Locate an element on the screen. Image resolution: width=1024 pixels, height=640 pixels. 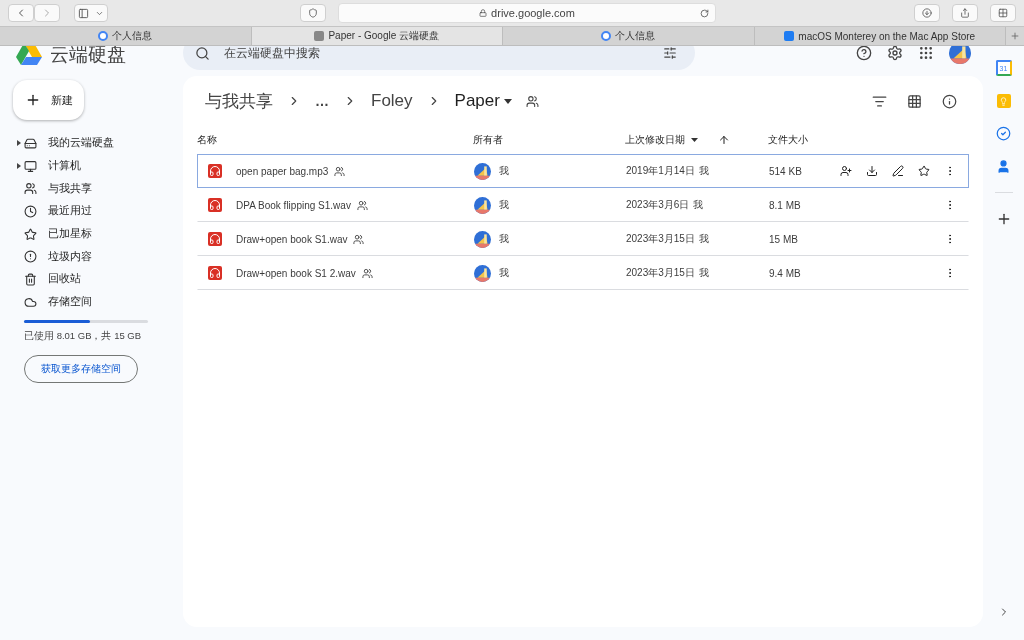
file-row: open paper bag.mp3 我 2019年1月14日 我 514 KB is located at coordinates (583, 171).